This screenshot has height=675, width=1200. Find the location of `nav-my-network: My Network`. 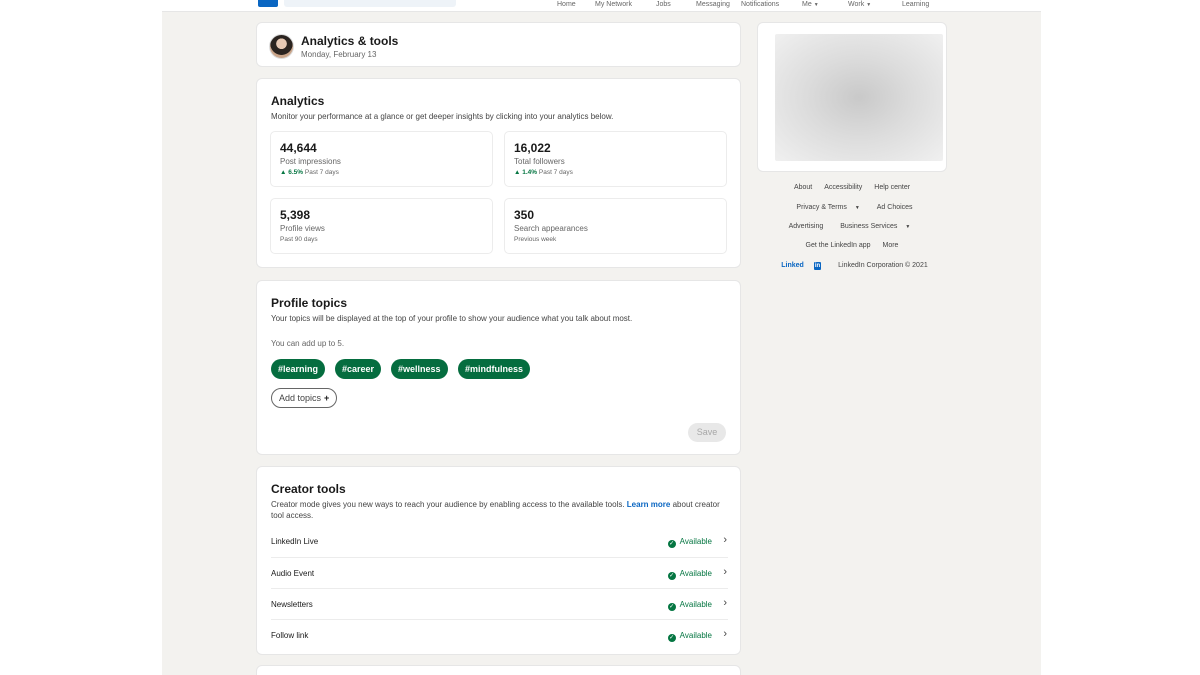

nav-my-network: My Network is located at coordinates (613, 4).